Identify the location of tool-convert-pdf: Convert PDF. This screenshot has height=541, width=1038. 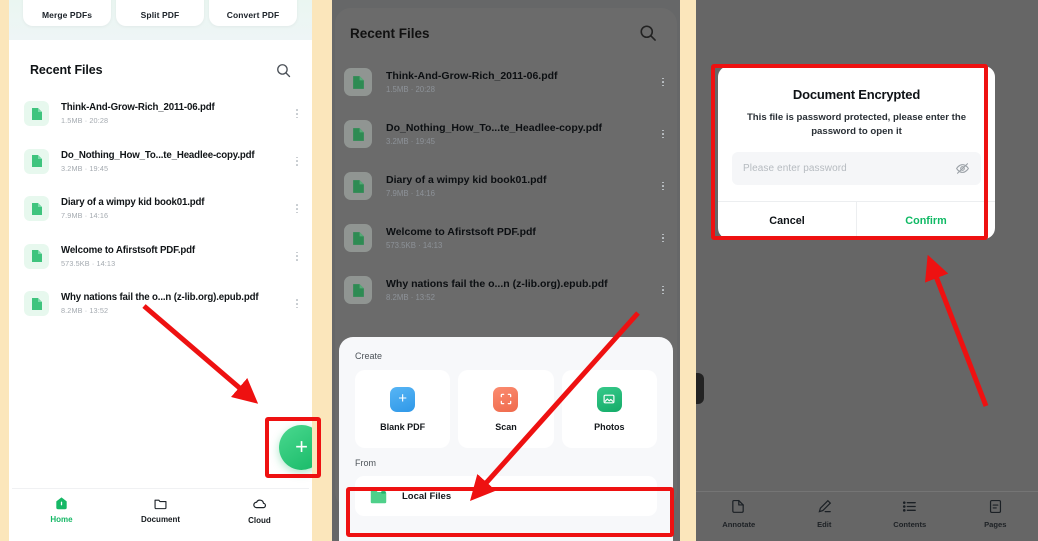
(253, 13).